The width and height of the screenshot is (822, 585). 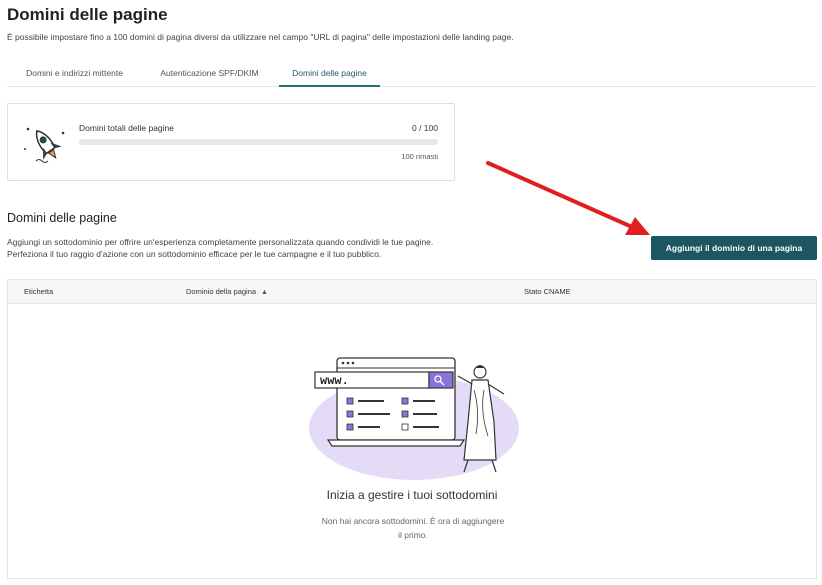 I want to click on illustration-www-text: www., so click(x=334, y=381).